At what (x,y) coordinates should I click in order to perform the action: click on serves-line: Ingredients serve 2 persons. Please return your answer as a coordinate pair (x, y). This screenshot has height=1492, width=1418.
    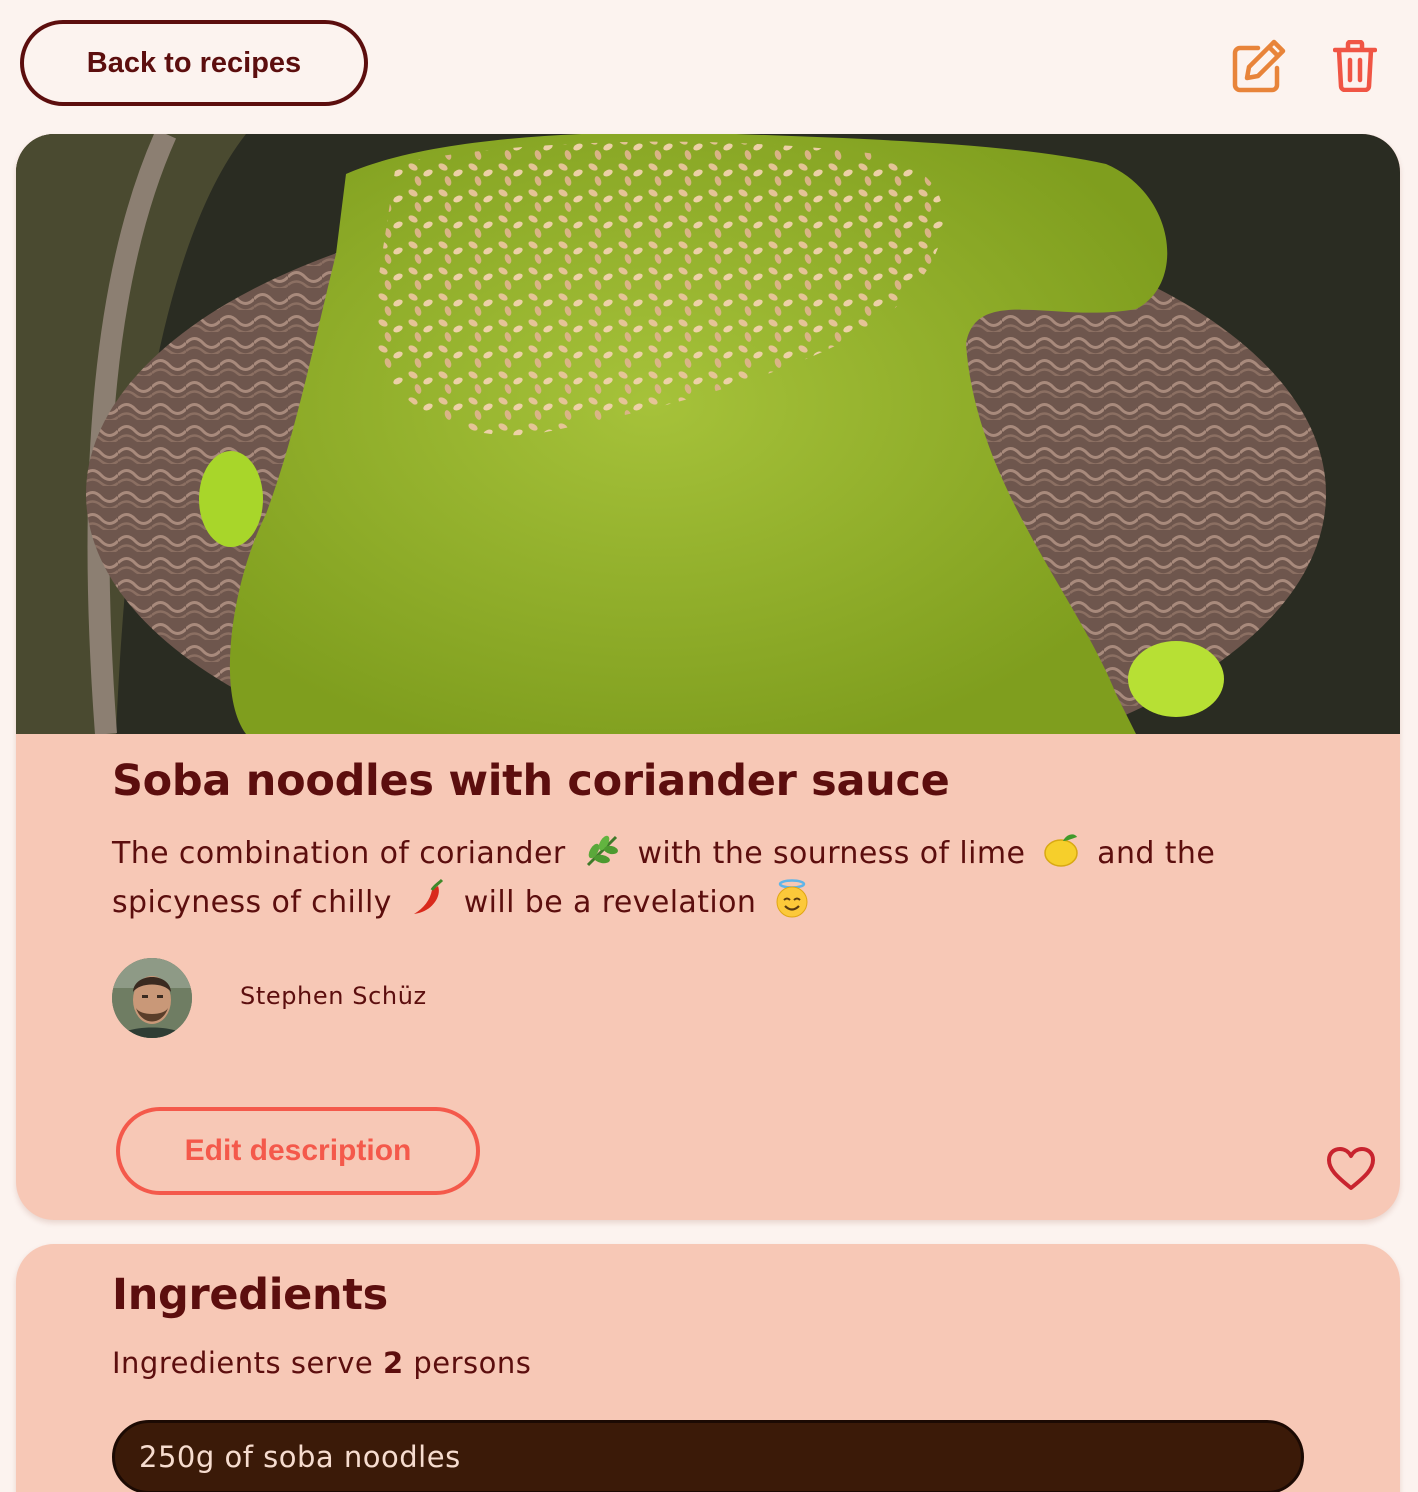
    Looking at the image, I should click on (321, 1363).